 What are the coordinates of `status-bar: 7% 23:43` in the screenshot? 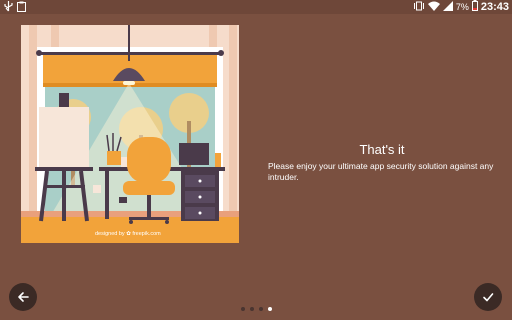 It's located at (256, 7).